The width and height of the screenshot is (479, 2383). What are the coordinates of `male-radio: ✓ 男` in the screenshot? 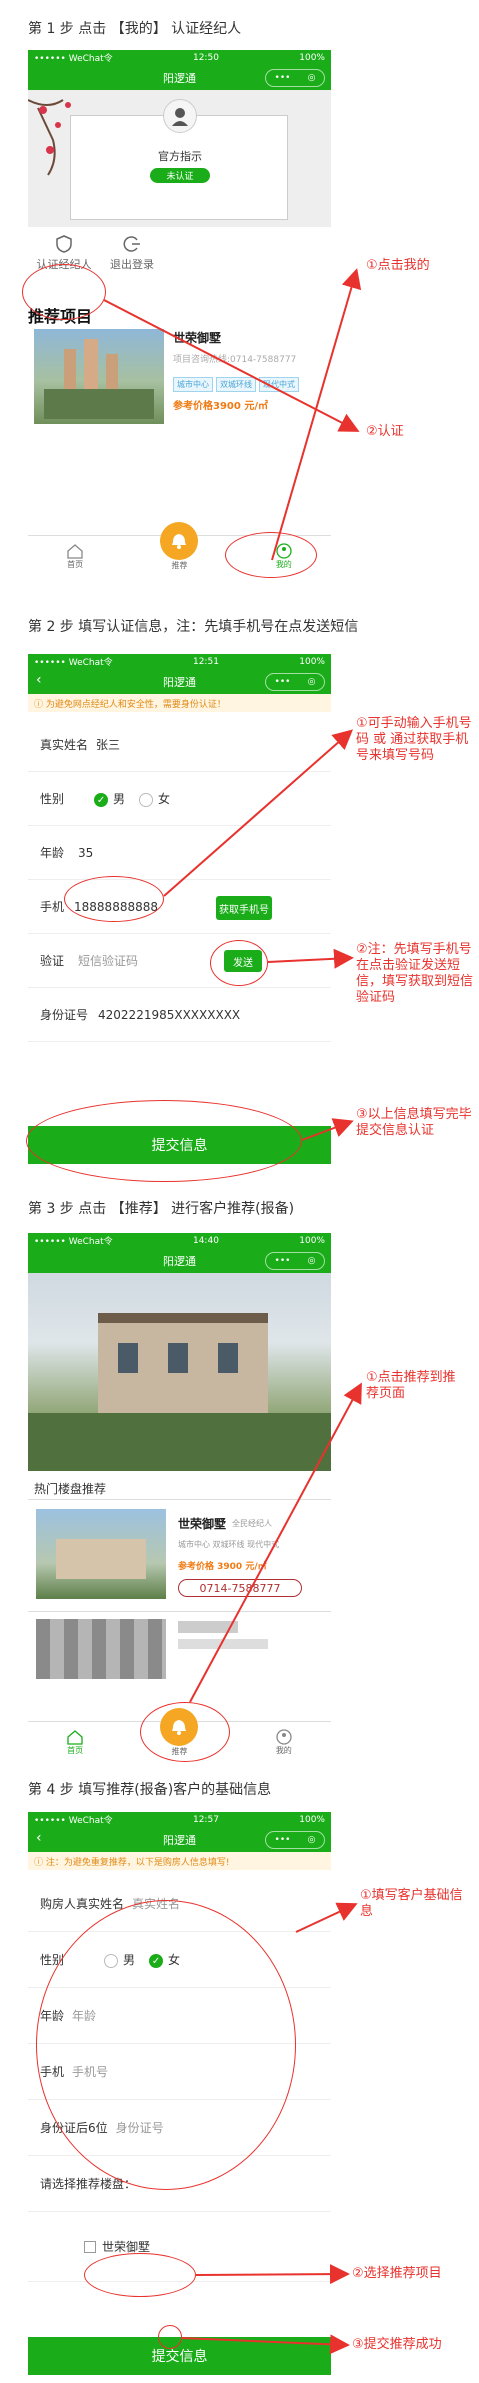 It's located at (109, 798).